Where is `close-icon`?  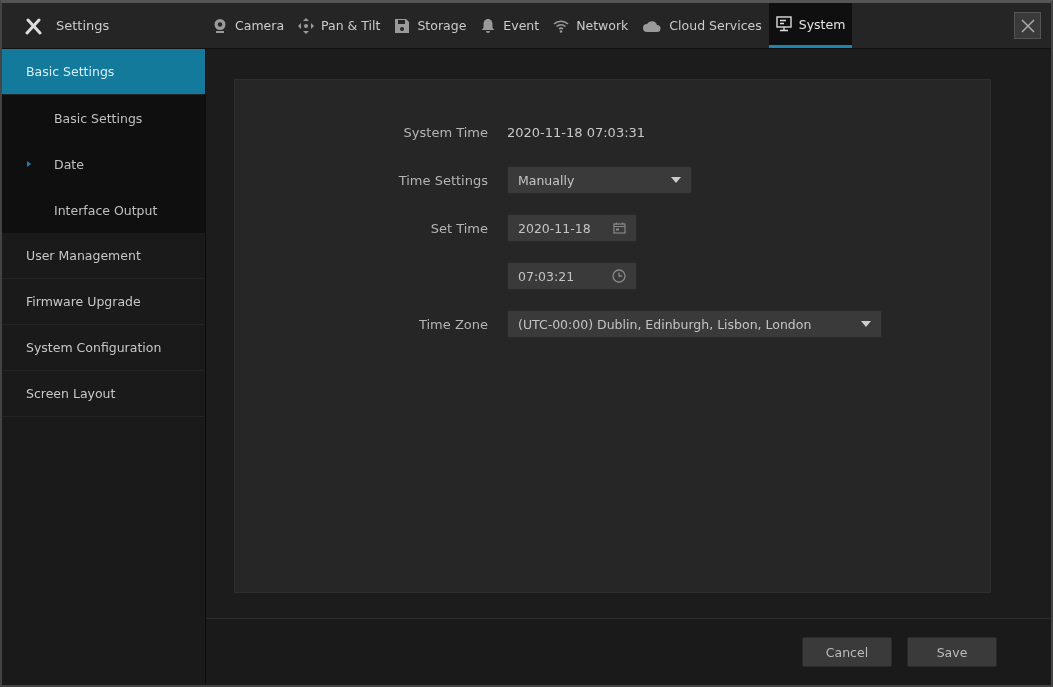 close-icon is located at coordinates (1027, 25).